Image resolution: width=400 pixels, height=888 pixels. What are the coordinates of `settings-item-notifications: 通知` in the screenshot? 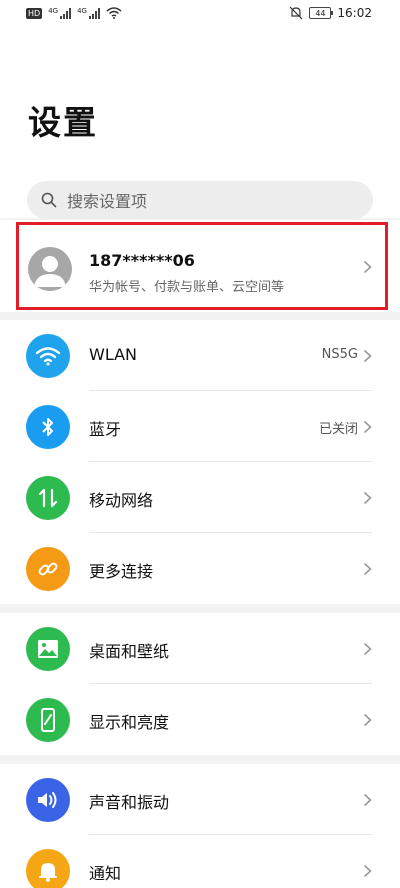 It's located at (200, 861).